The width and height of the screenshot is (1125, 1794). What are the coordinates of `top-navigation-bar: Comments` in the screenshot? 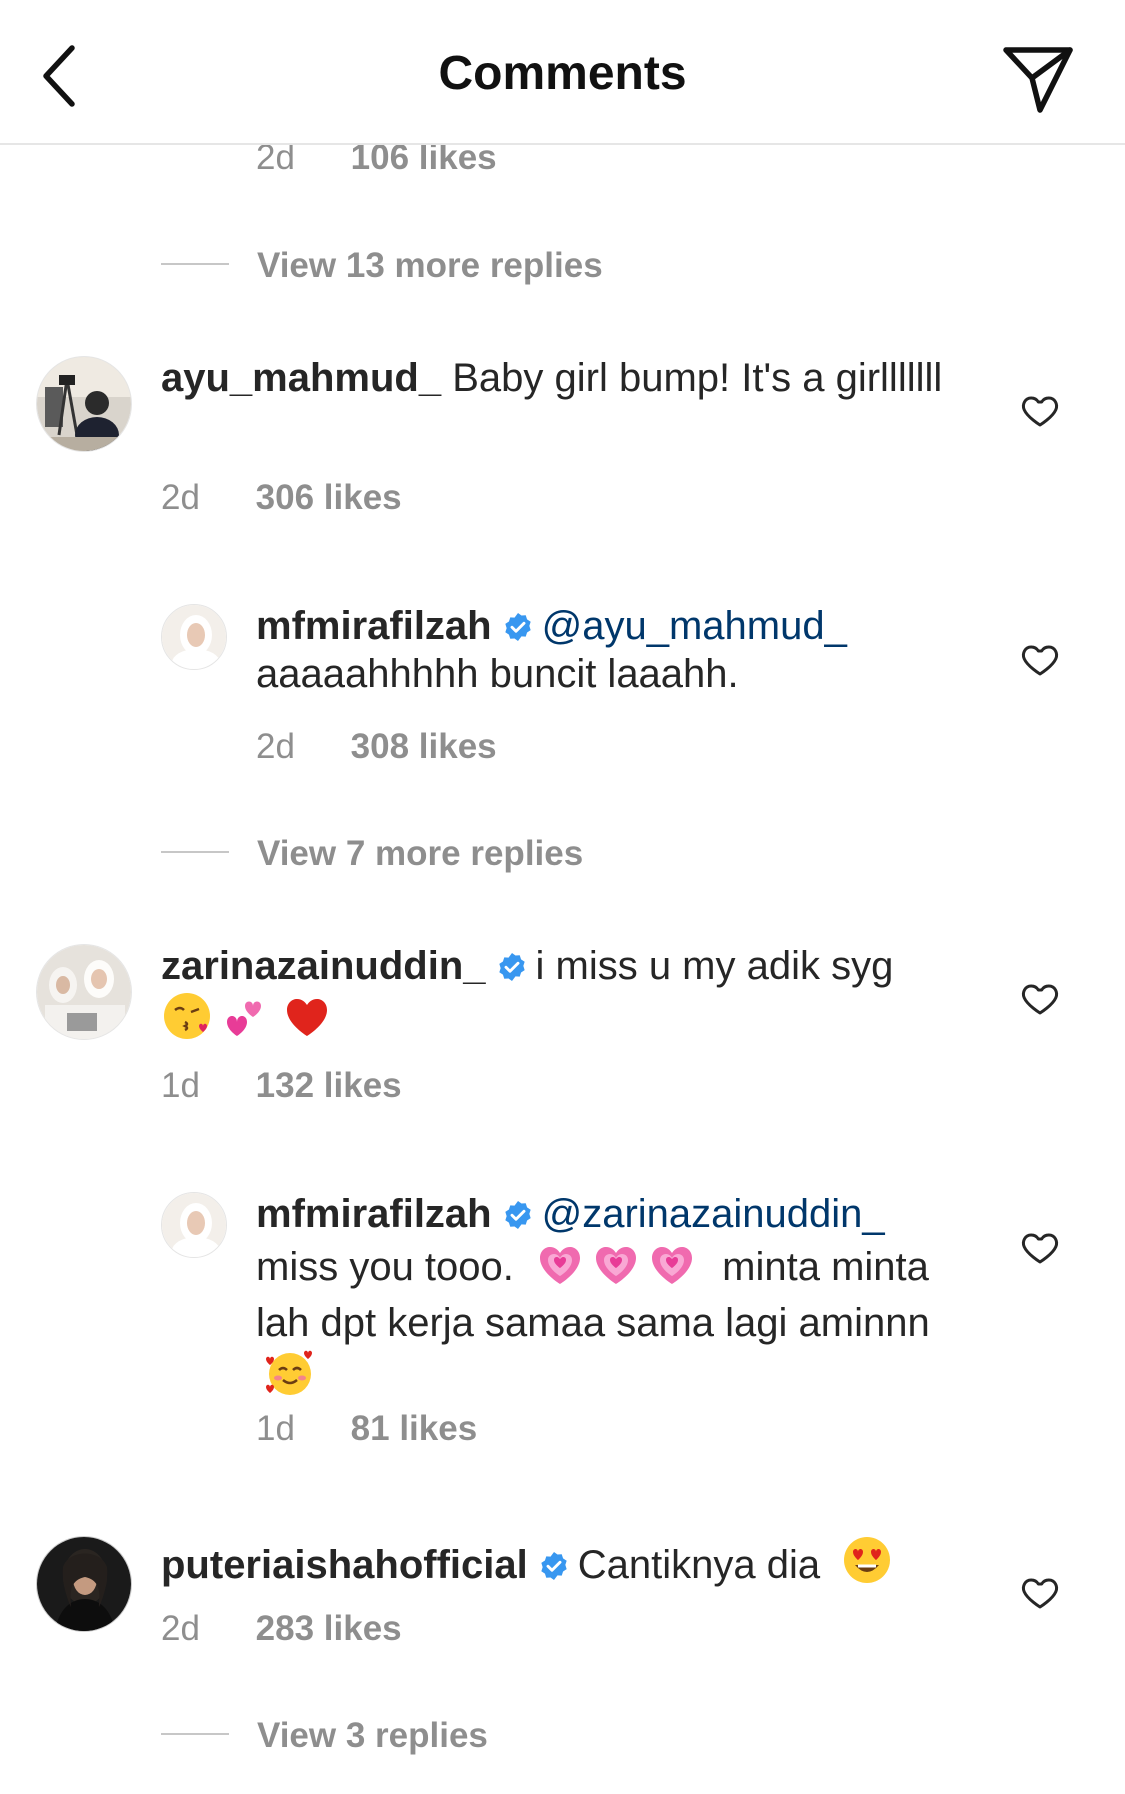 It's located at (562, 72).